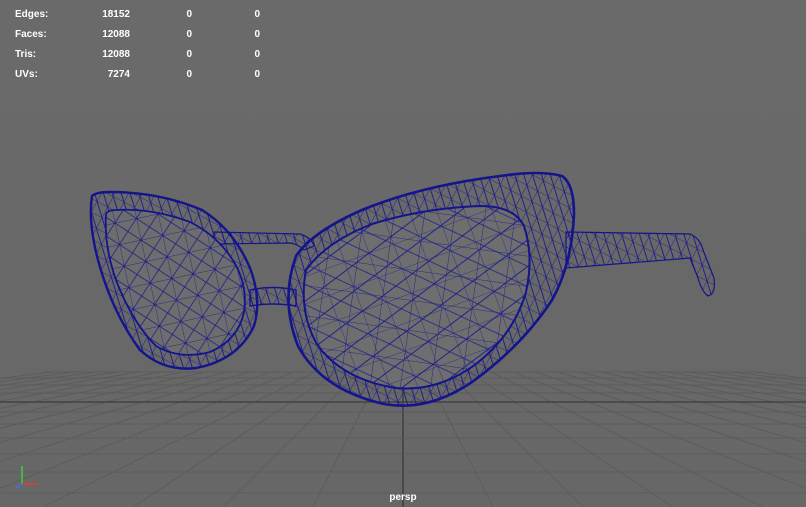  I want to click on camera-name-label: persp, so click(403, 497).